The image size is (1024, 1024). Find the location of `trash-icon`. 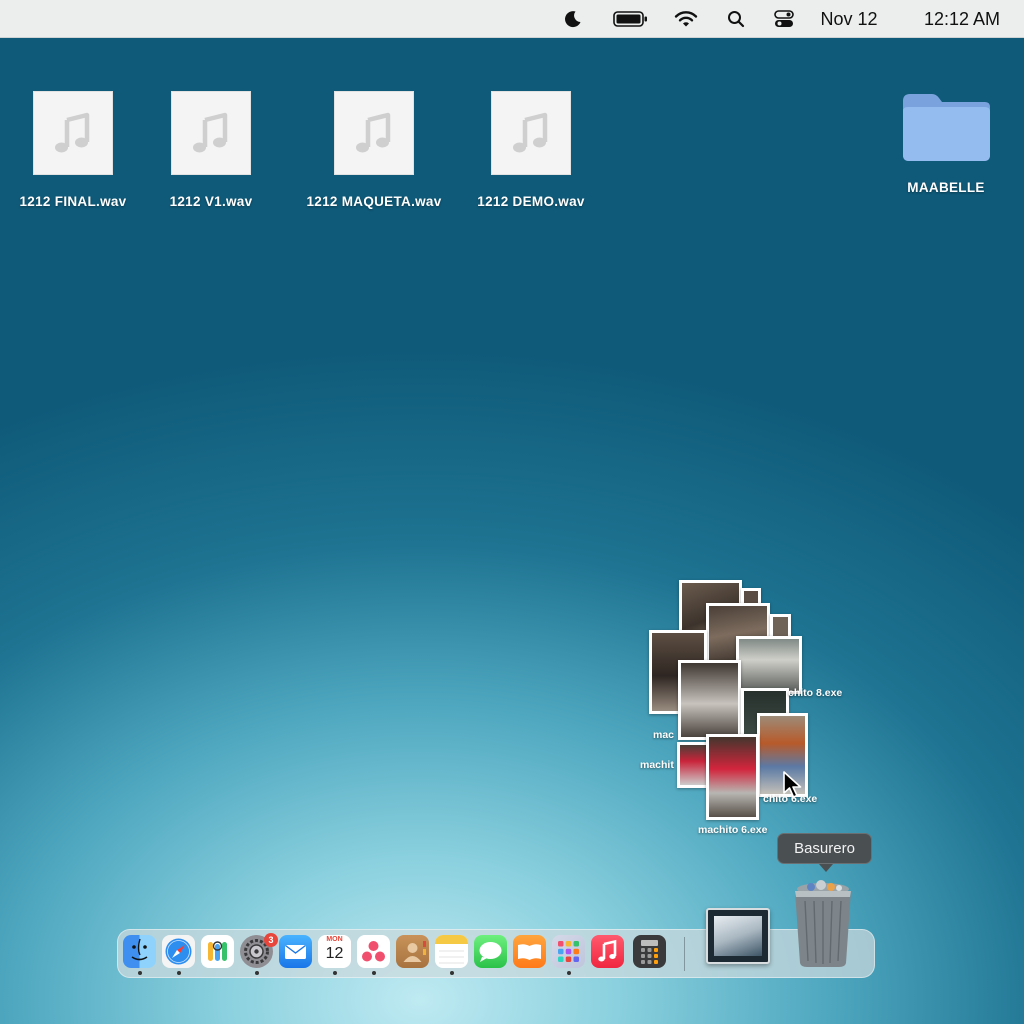

trash-icon is located at coordinates (824, 924).